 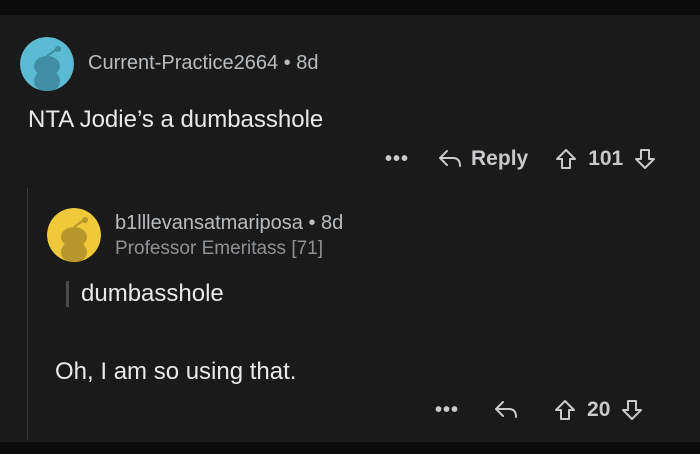 I want to click on user-flair: Professor Emeritass [71], so click(x=219, y=248).